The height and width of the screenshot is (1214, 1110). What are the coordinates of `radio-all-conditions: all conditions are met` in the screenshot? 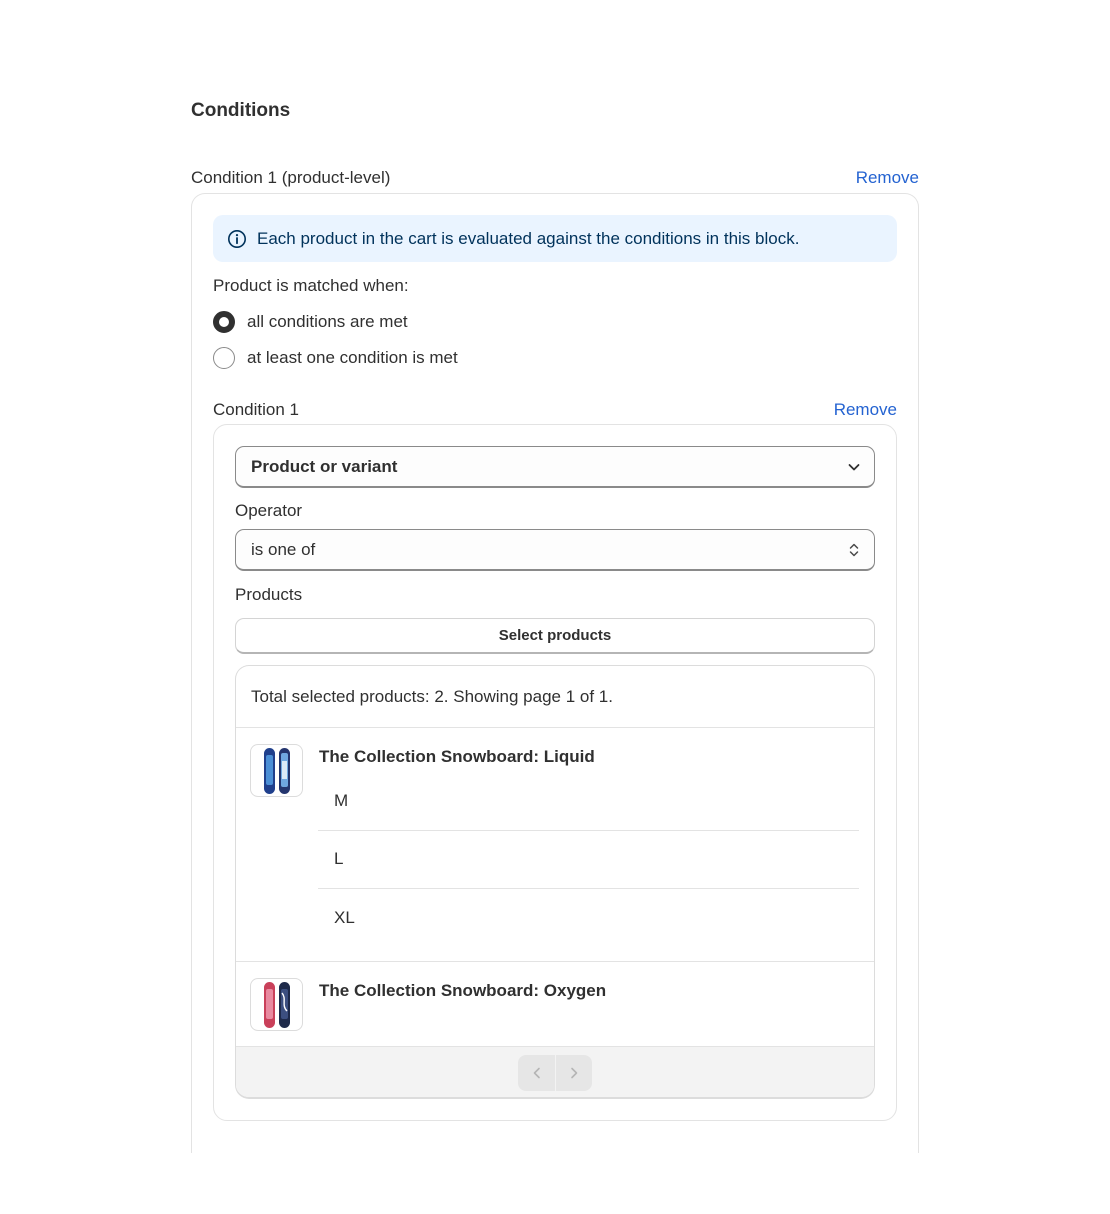 It's located at (310, 322).